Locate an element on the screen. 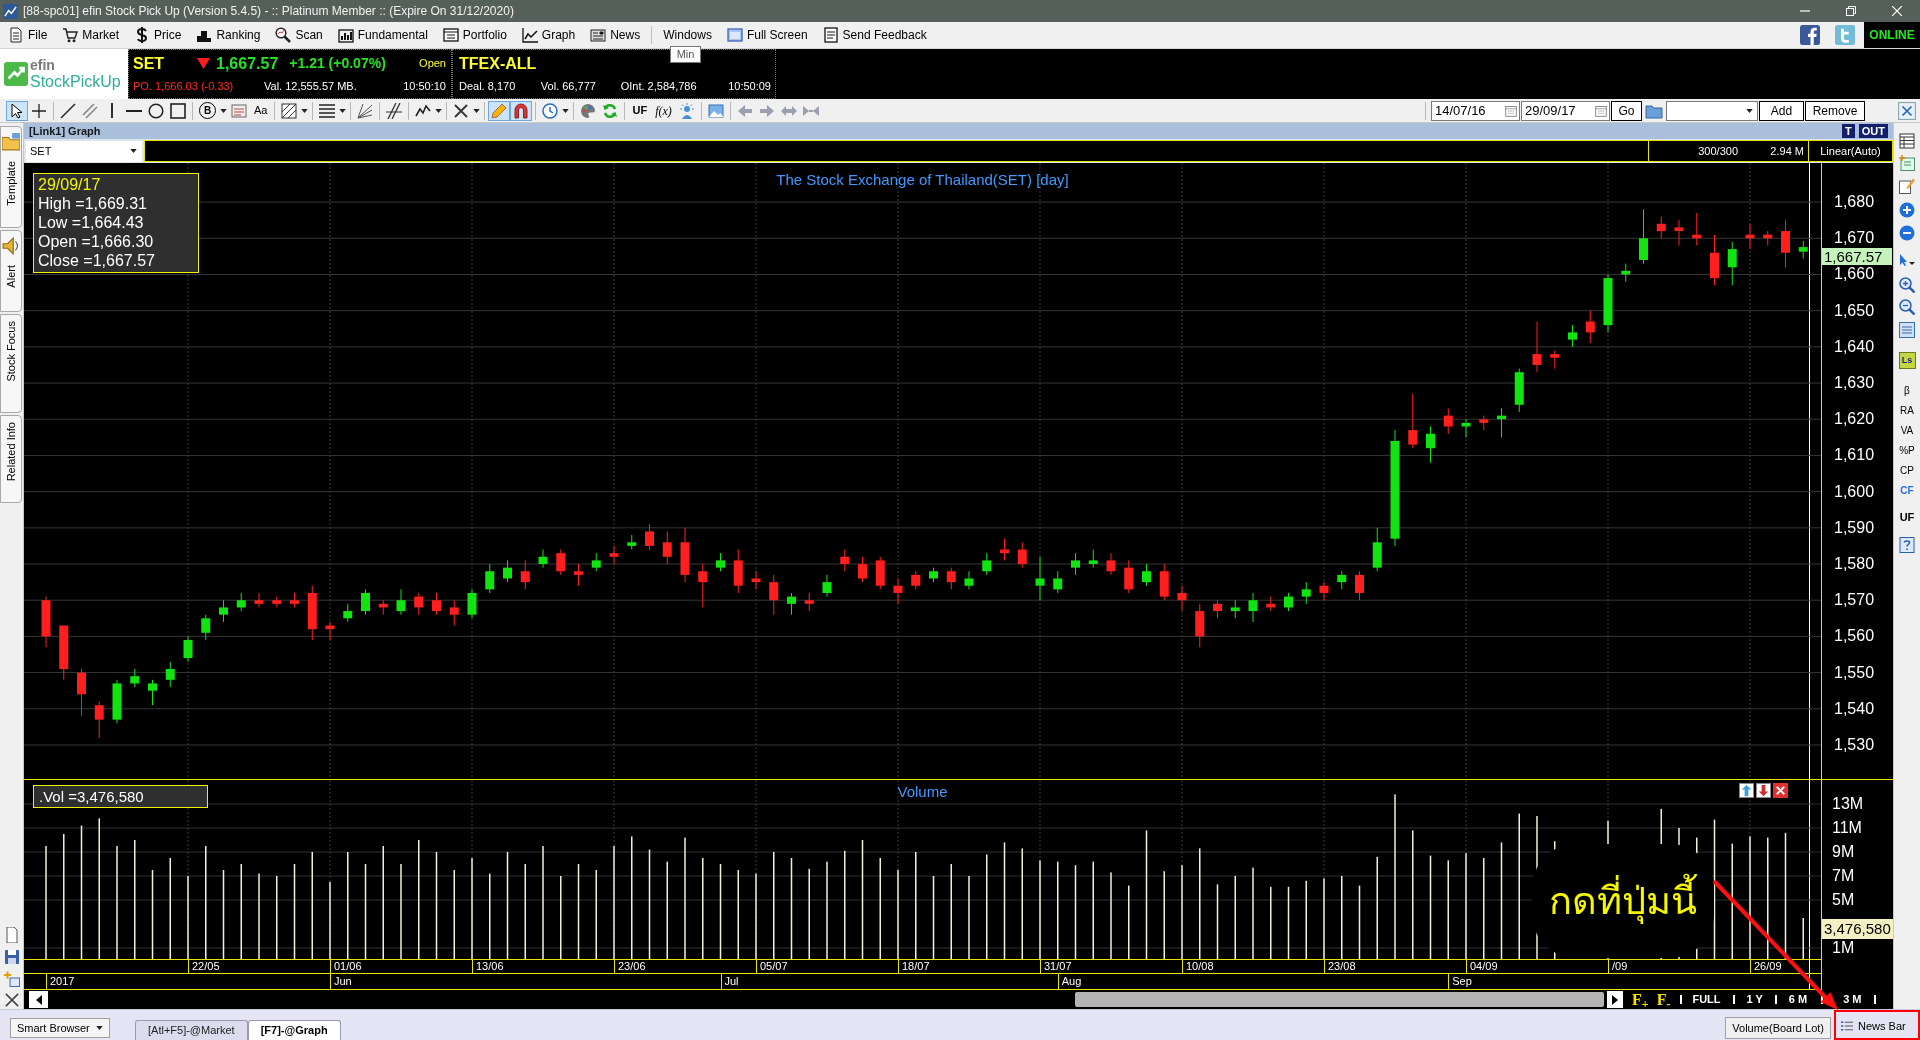  note-pencil-icon is located at coordinates (1907, 186).